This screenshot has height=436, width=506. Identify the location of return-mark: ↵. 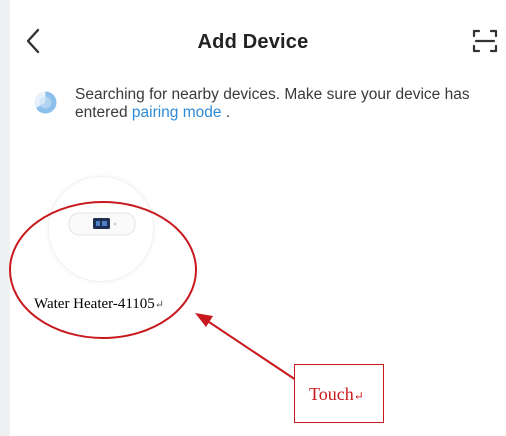
(159, 305).